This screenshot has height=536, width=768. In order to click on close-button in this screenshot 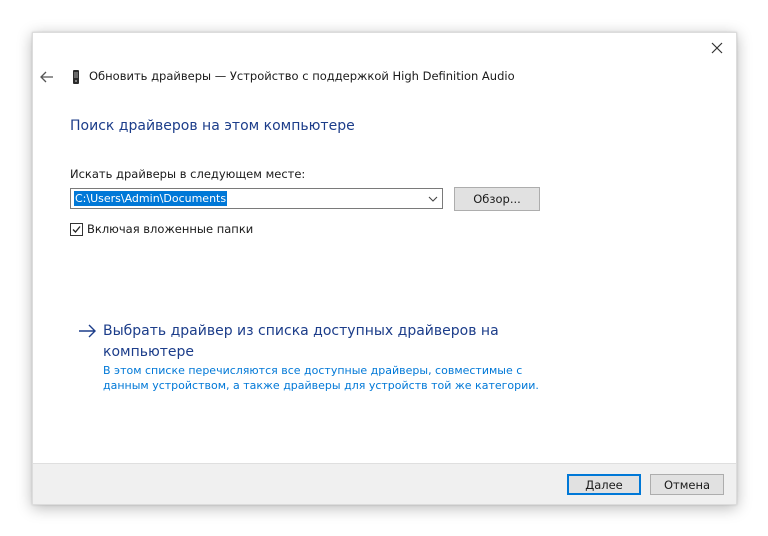, I will do `click(717, 48)`.